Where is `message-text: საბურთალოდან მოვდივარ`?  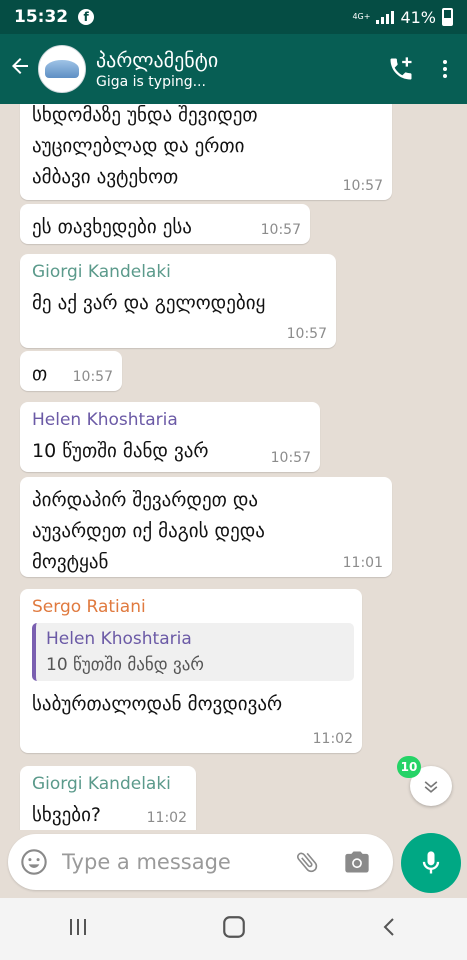
message-text: საბურთალოდან მოვდივარ is located at coordinates (157, 704).